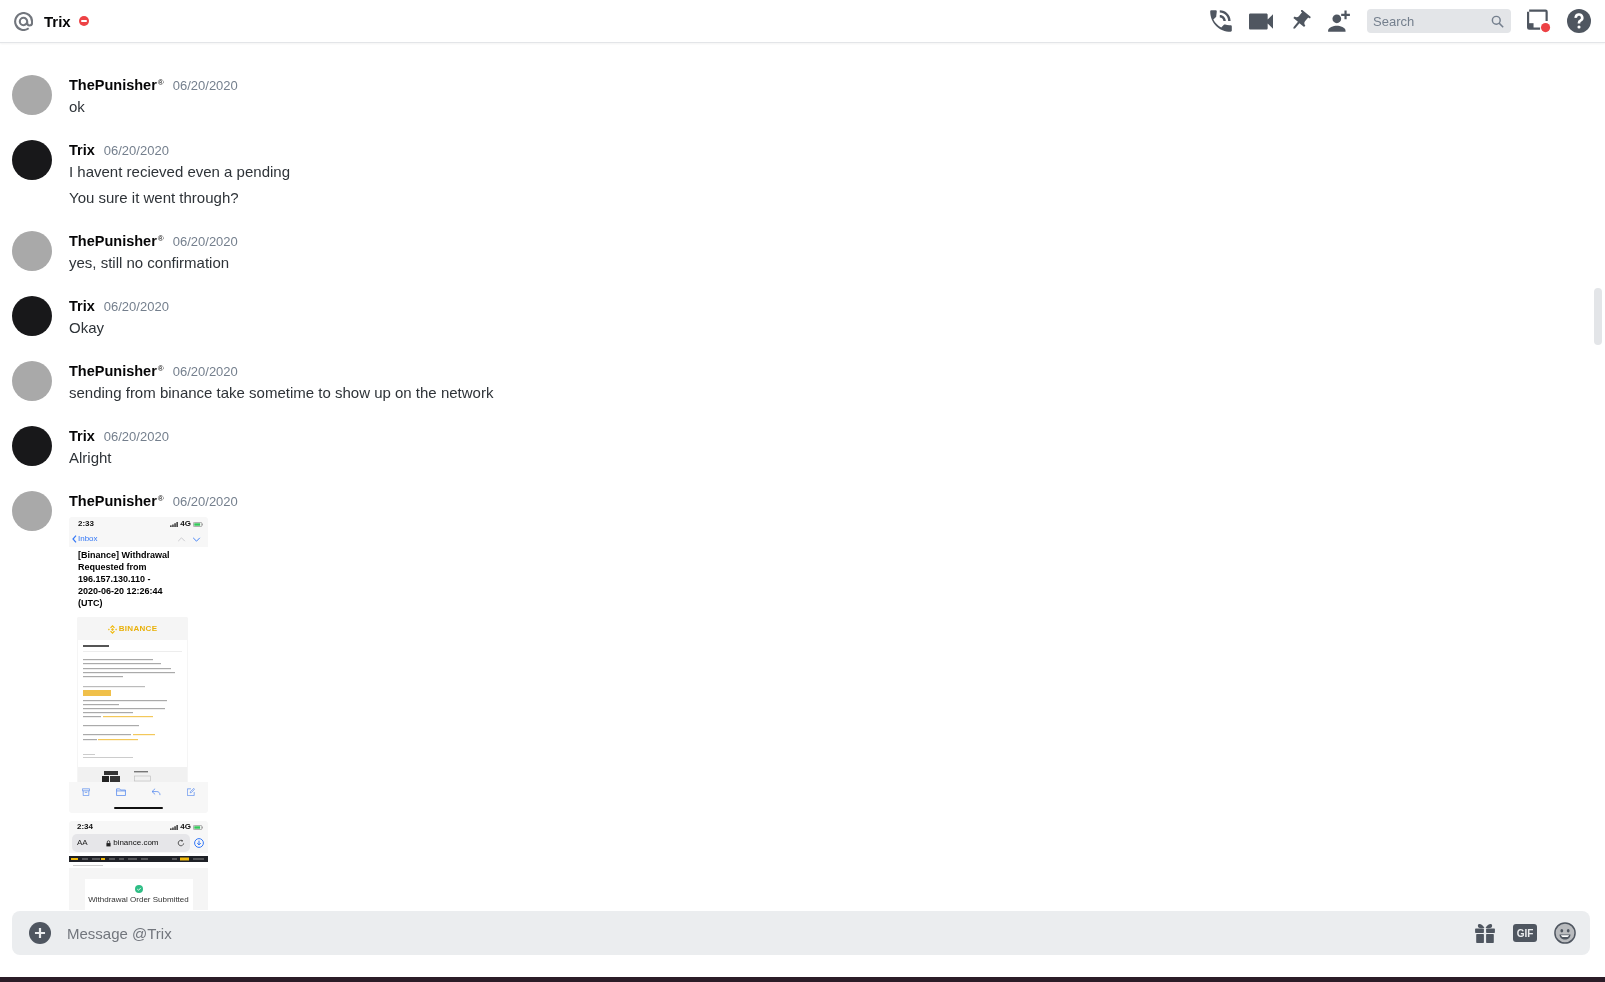 The height and width of the screenshot is (982, 1605). I want to click on down-chevron-icon, so click(196, 539).